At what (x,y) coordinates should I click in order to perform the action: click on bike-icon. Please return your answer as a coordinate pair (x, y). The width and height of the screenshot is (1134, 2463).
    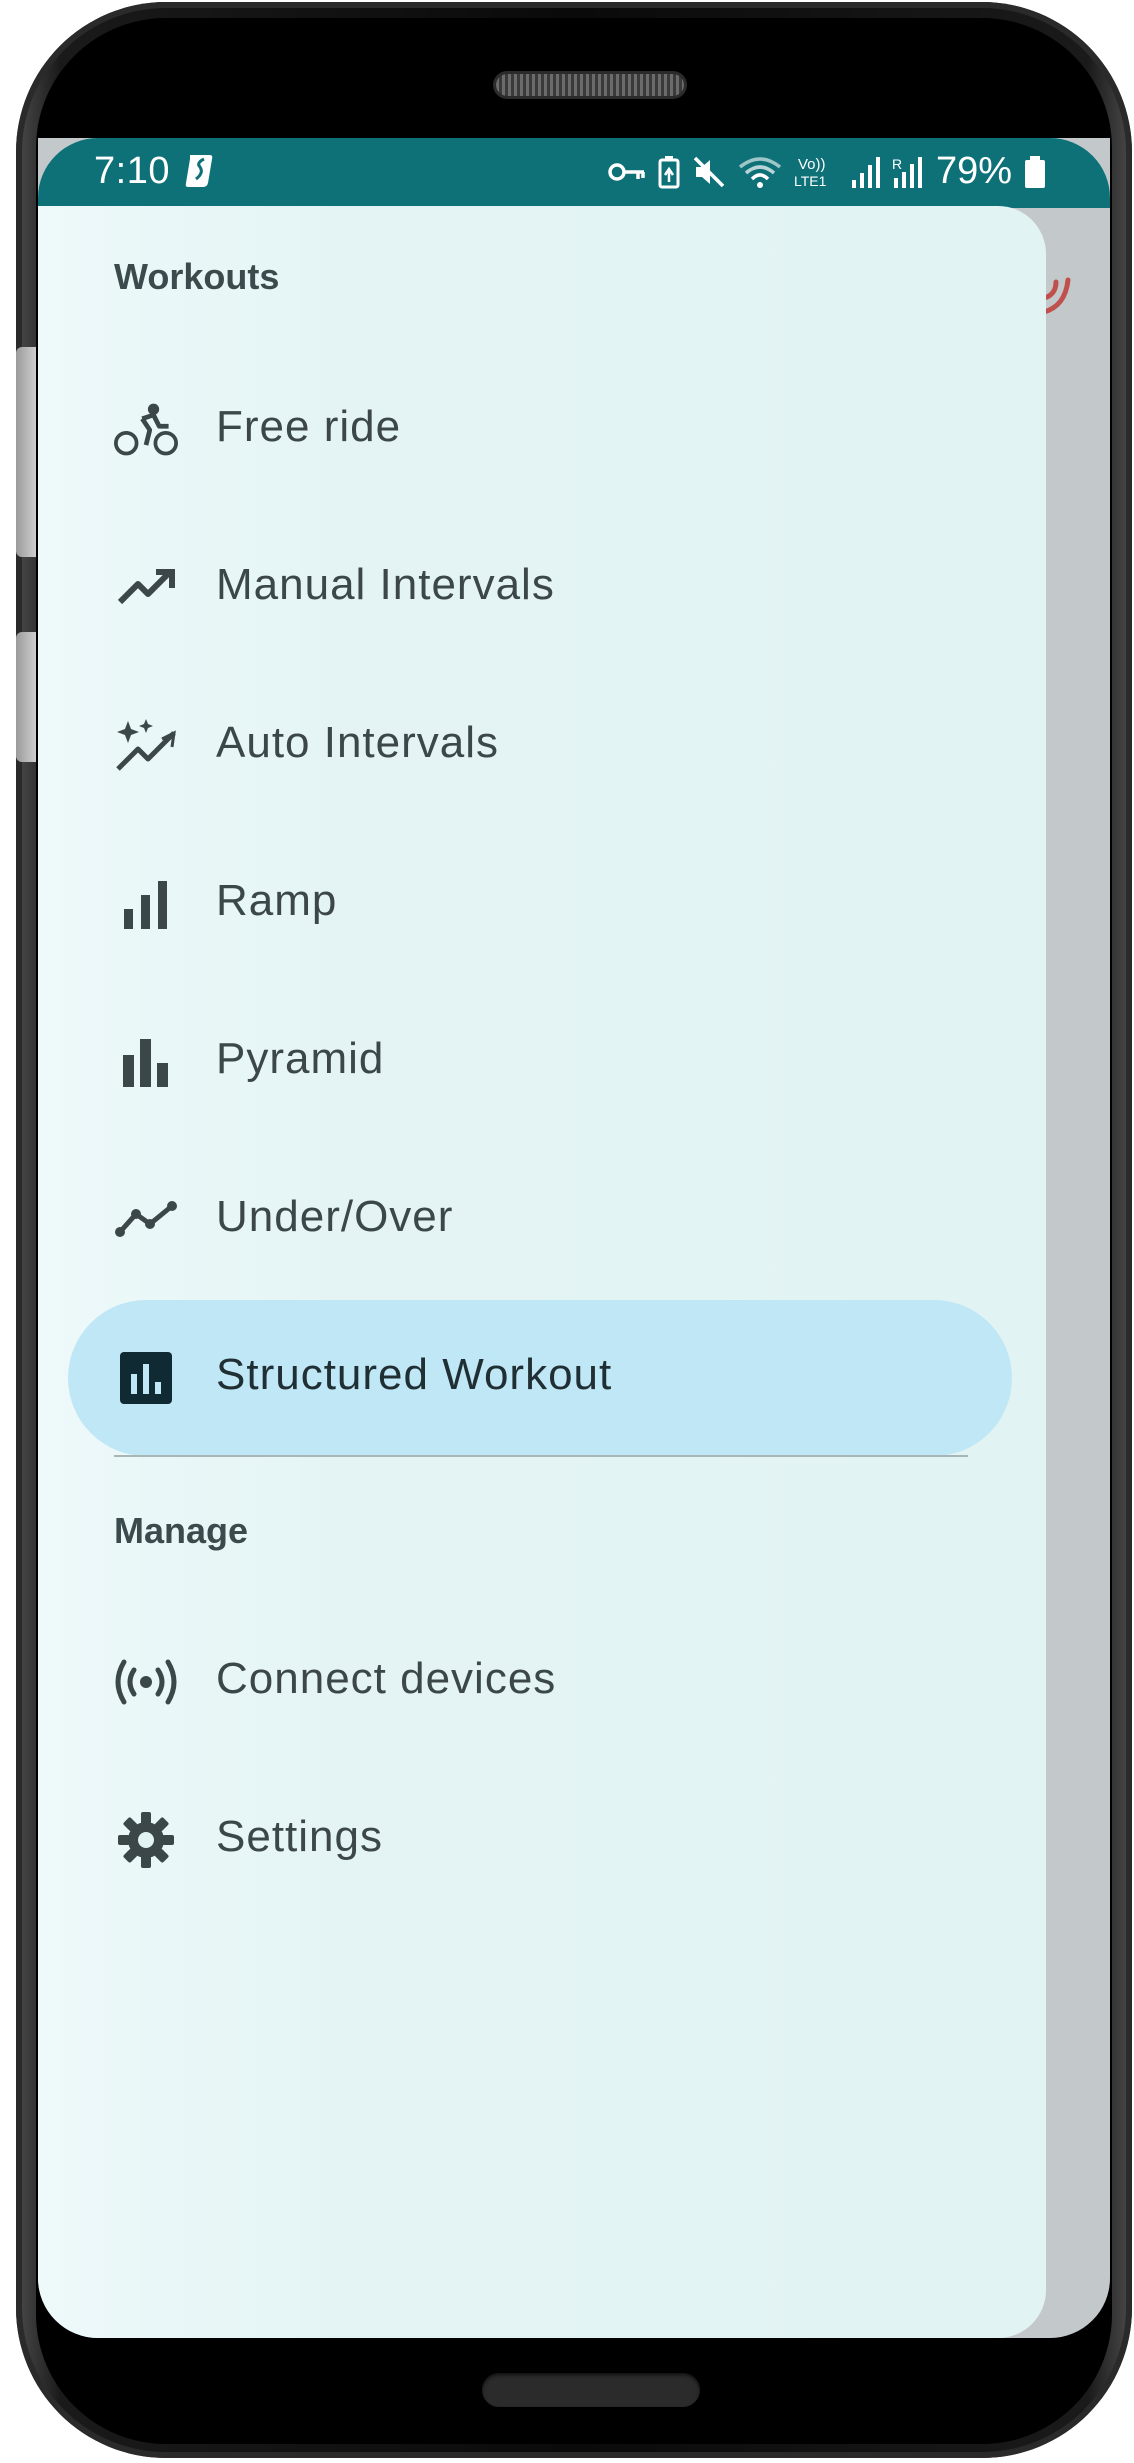
    Looking at the image, I should click on (146, 430).